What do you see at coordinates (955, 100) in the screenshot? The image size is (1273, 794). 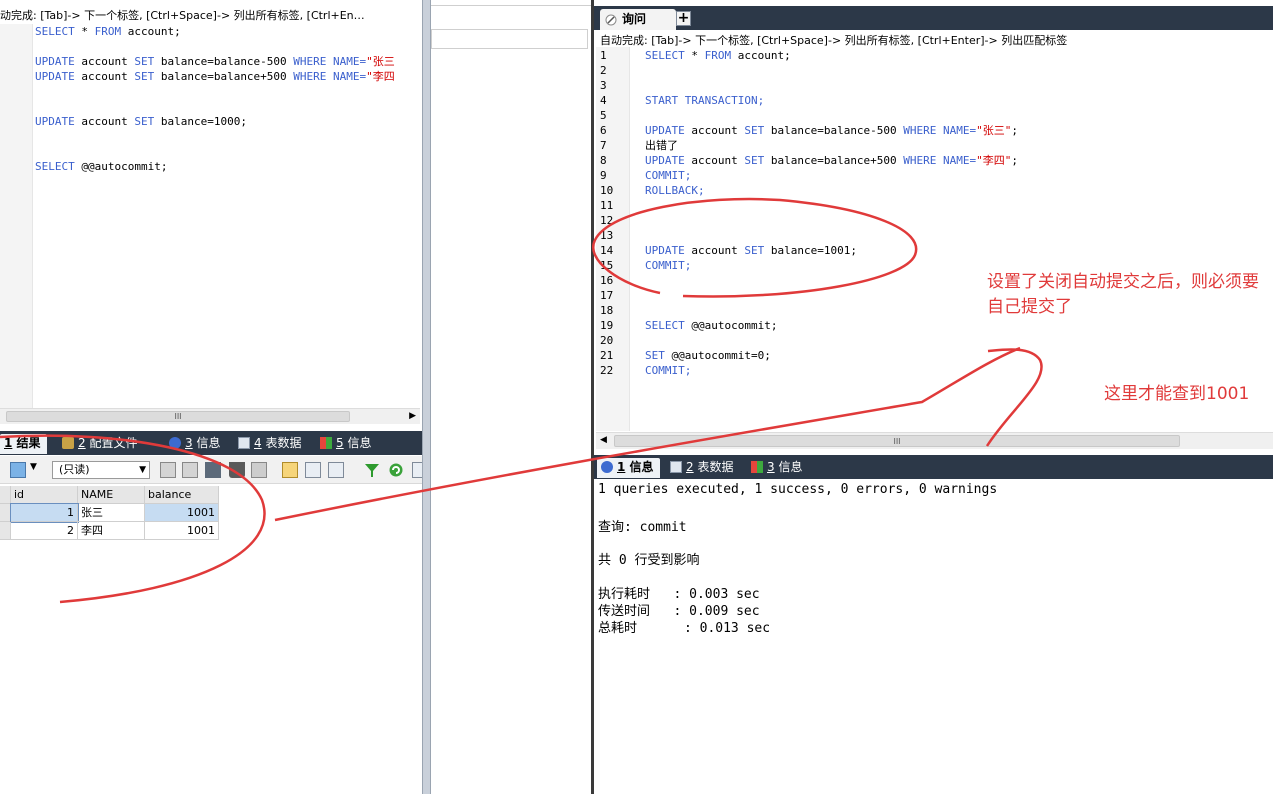 I see `code-line: START TRANSACTION;` at bounding box center [955, 100].